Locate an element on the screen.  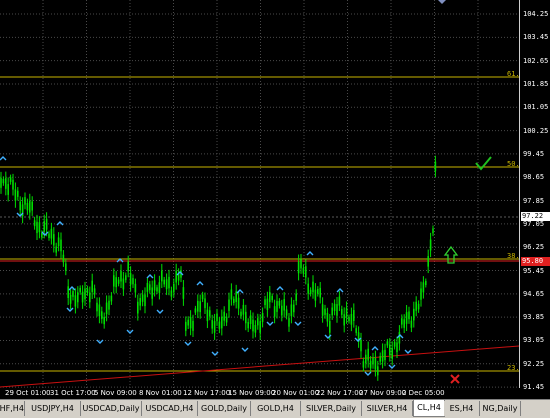
fib-label-23-6: 23.6 is located at coordinates (513, 368).